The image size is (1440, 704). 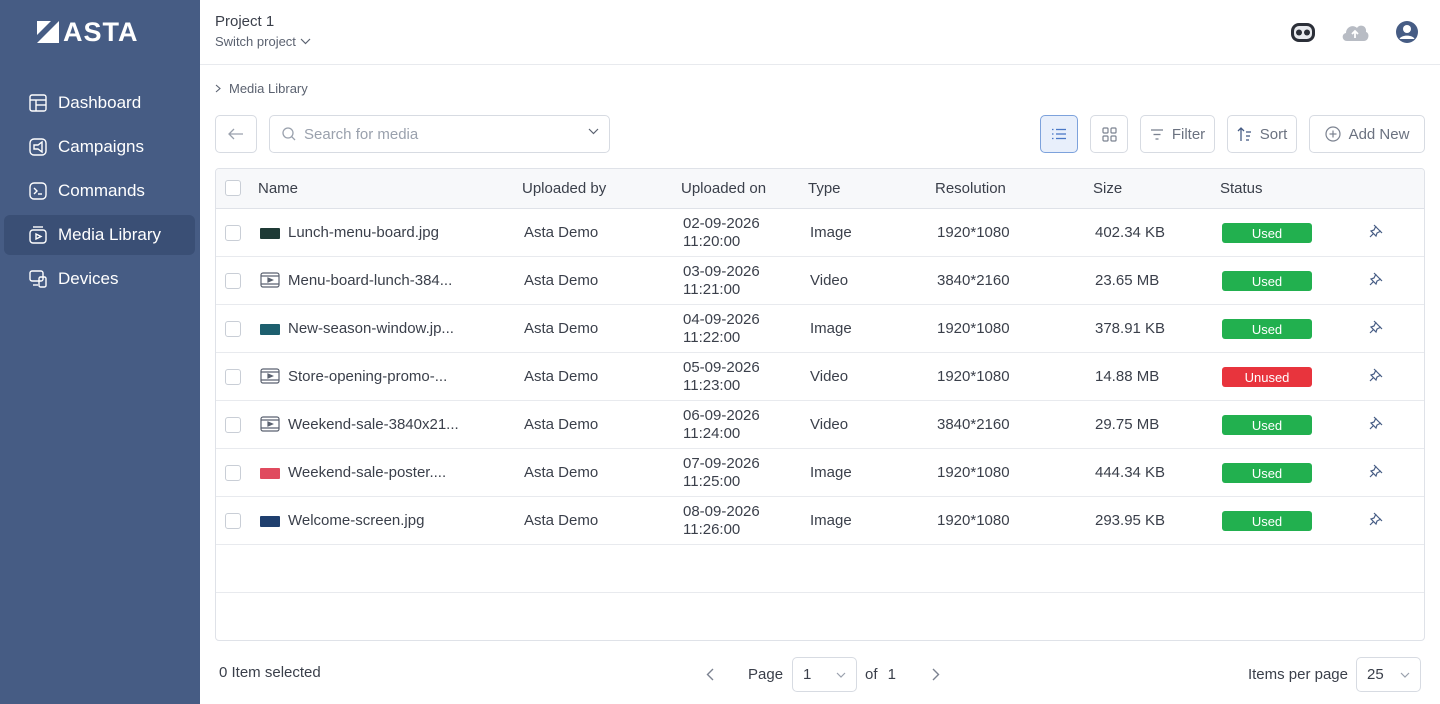 I want to click on sort-label: Sort, so click(x=1273, y=134).